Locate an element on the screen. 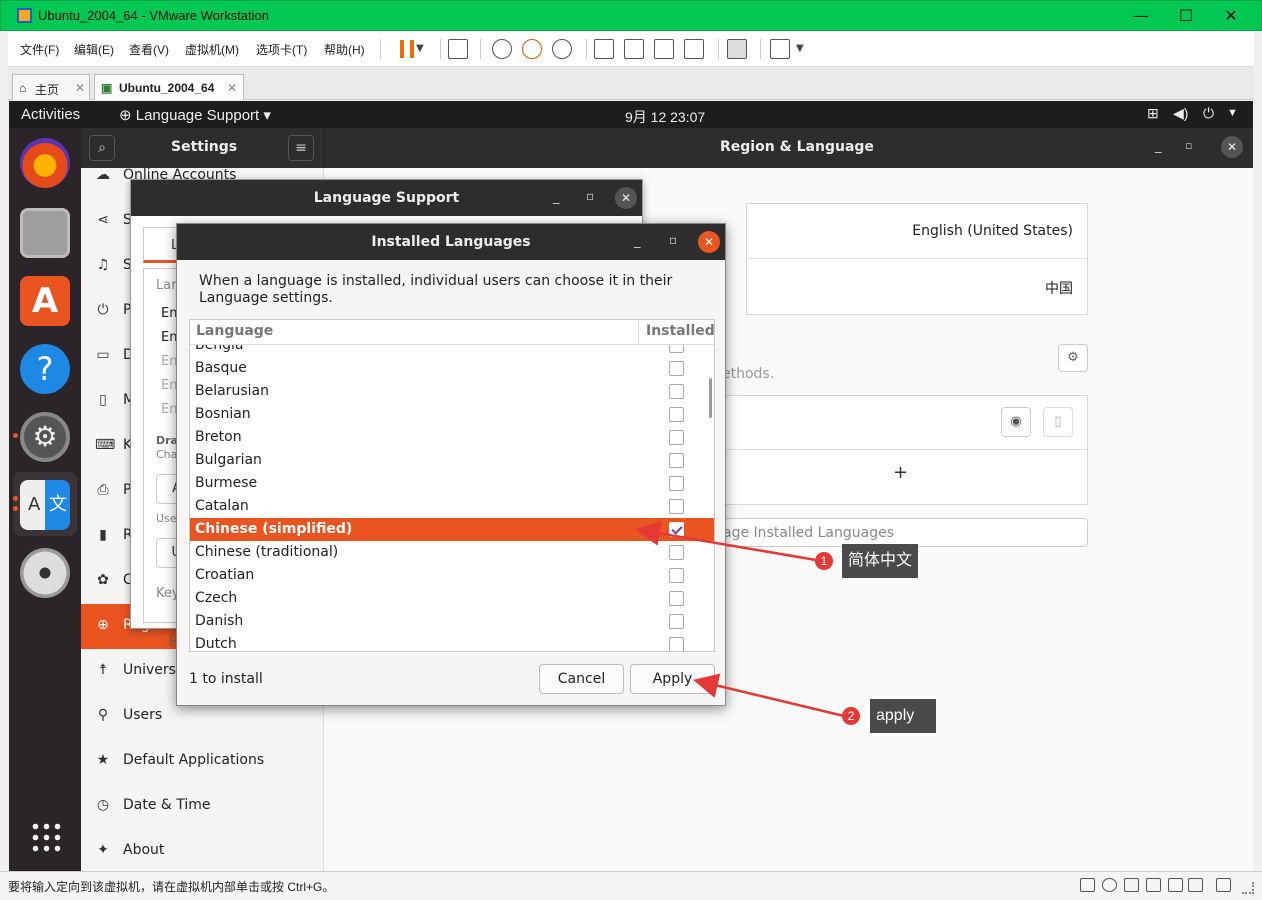 Image resolution: width=1262 pixels, height=900 pixels. formats-row: 中国 is located at coordinates (917, 287).